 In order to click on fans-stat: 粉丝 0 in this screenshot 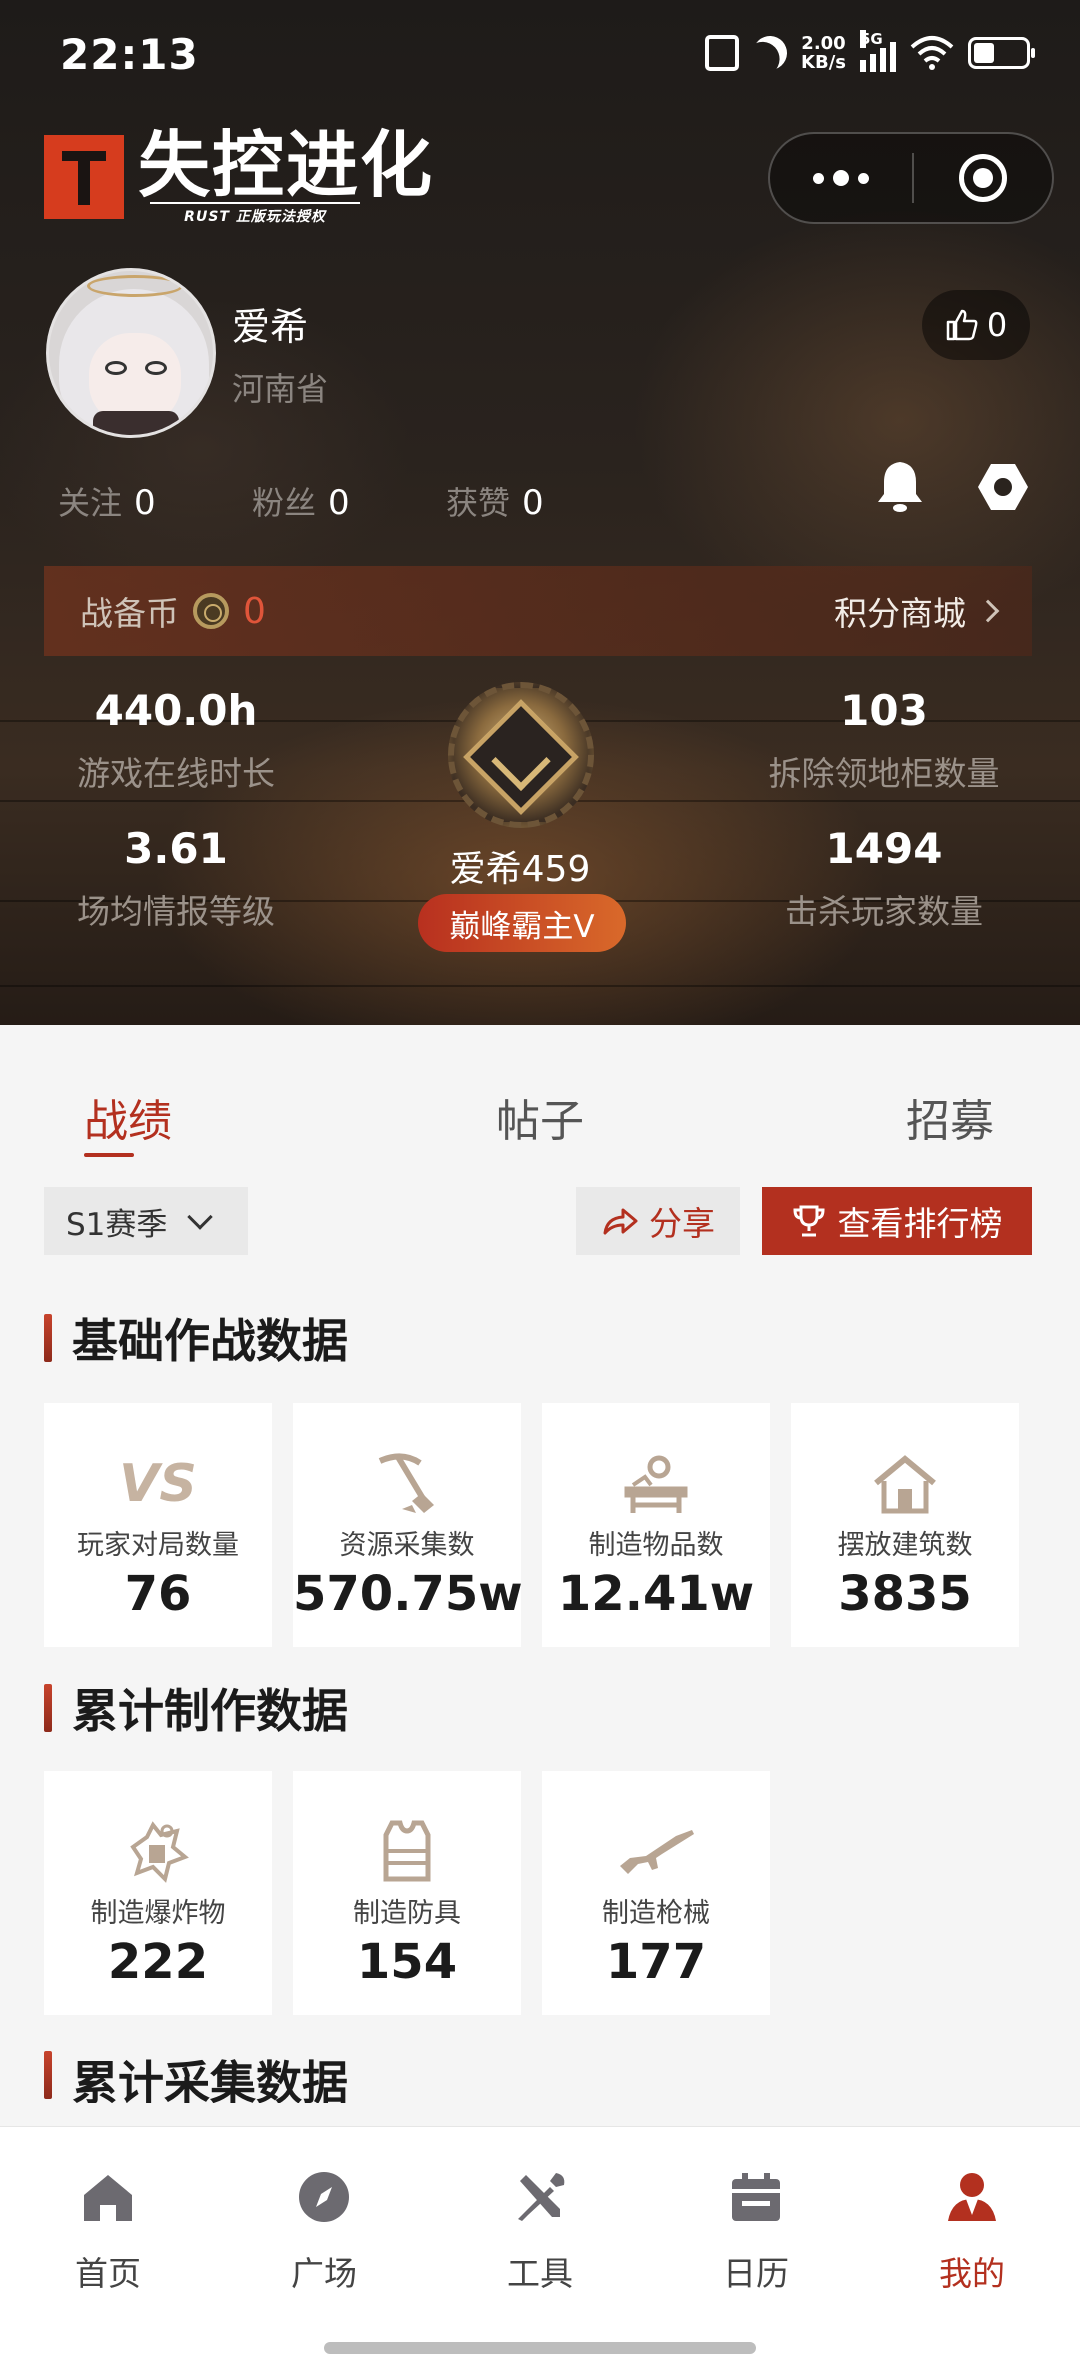, I will do `click(349, 501)`.